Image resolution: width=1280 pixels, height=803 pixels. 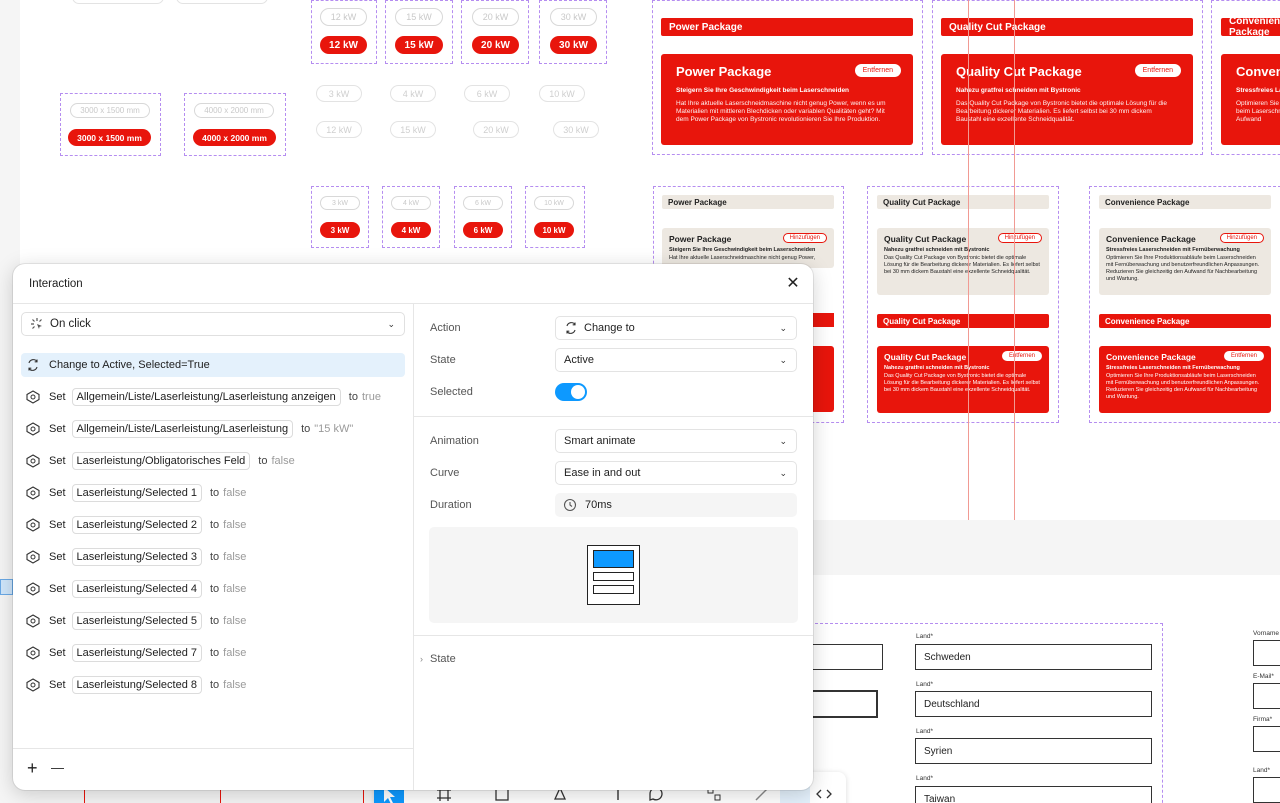 I want to click on set-verb: Set, so click(x=57, y=621).